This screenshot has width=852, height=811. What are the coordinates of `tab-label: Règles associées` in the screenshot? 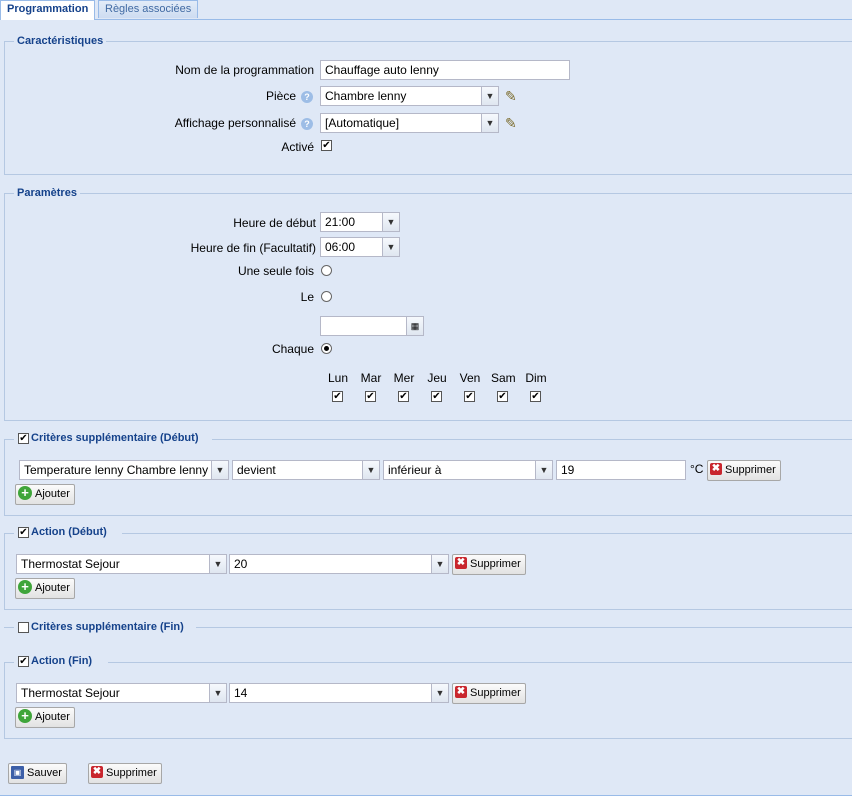 It's located at (148, 9).